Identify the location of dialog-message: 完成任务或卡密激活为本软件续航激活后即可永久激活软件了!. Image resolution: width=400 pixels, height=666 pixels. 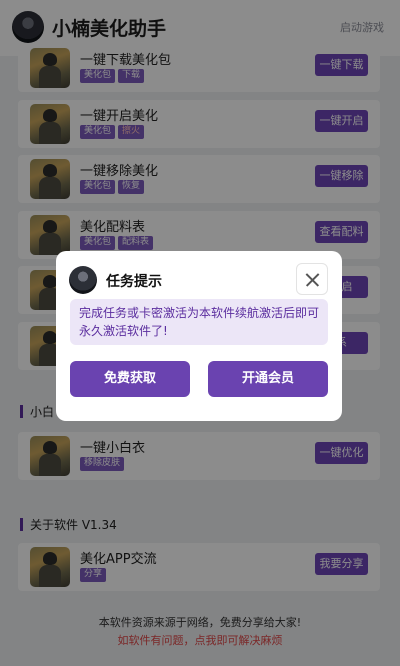
(199, 322).